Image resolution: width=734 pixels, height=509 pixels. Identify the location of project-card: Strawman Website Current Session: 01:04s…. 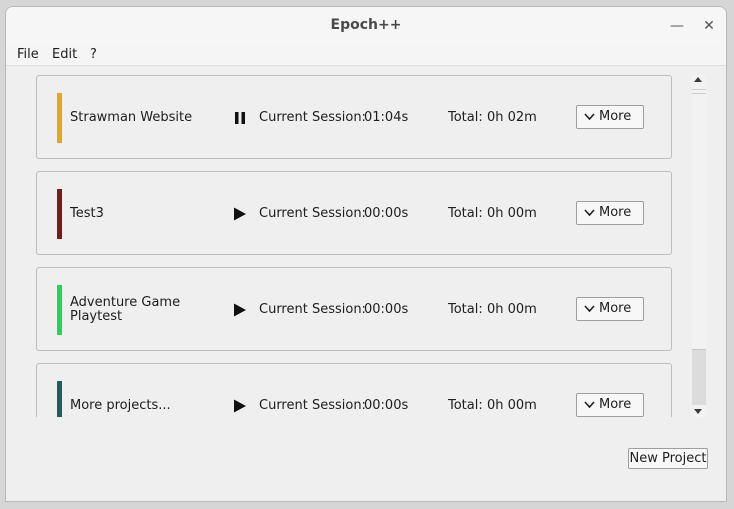
(354, 117).